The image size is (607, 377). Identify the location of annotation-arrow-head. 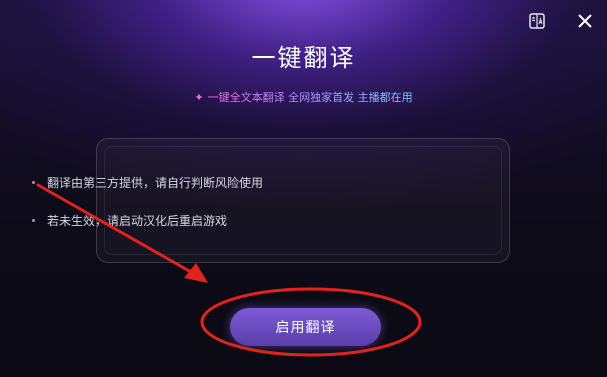
(196, 273).